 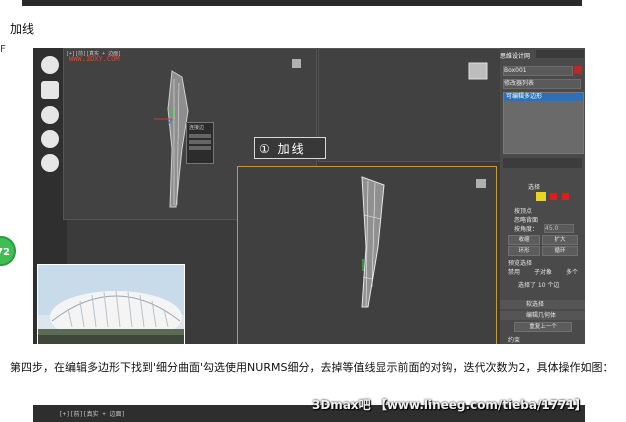 What do you see at coordinates (197, 128) in the screenshot?
I see `popup-title: 连接边` at bounding box center [197, 128].